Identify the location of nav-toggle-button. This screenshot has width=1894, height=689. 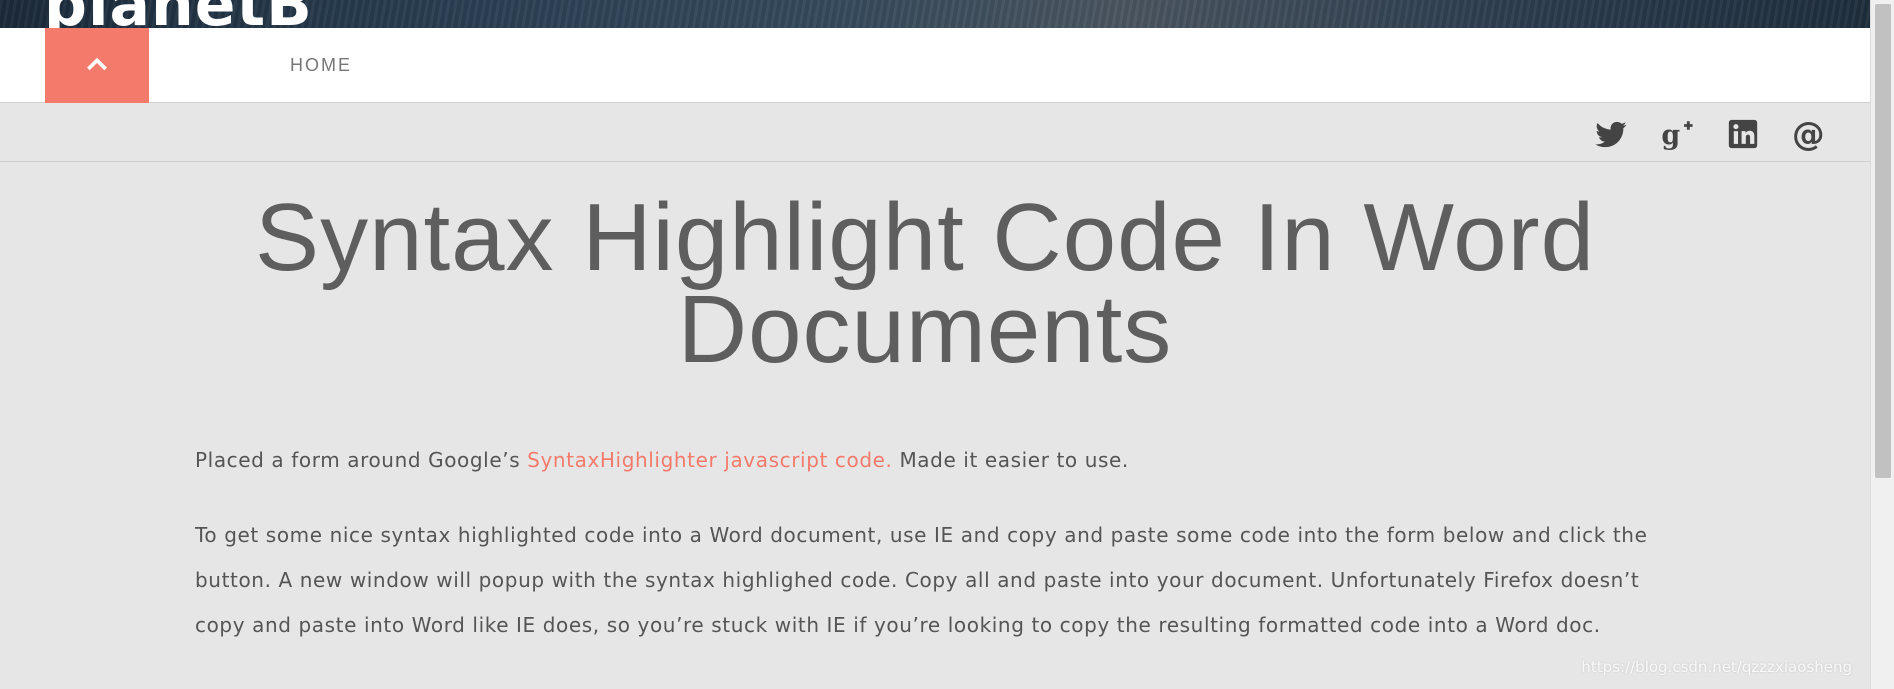
(97, 65).